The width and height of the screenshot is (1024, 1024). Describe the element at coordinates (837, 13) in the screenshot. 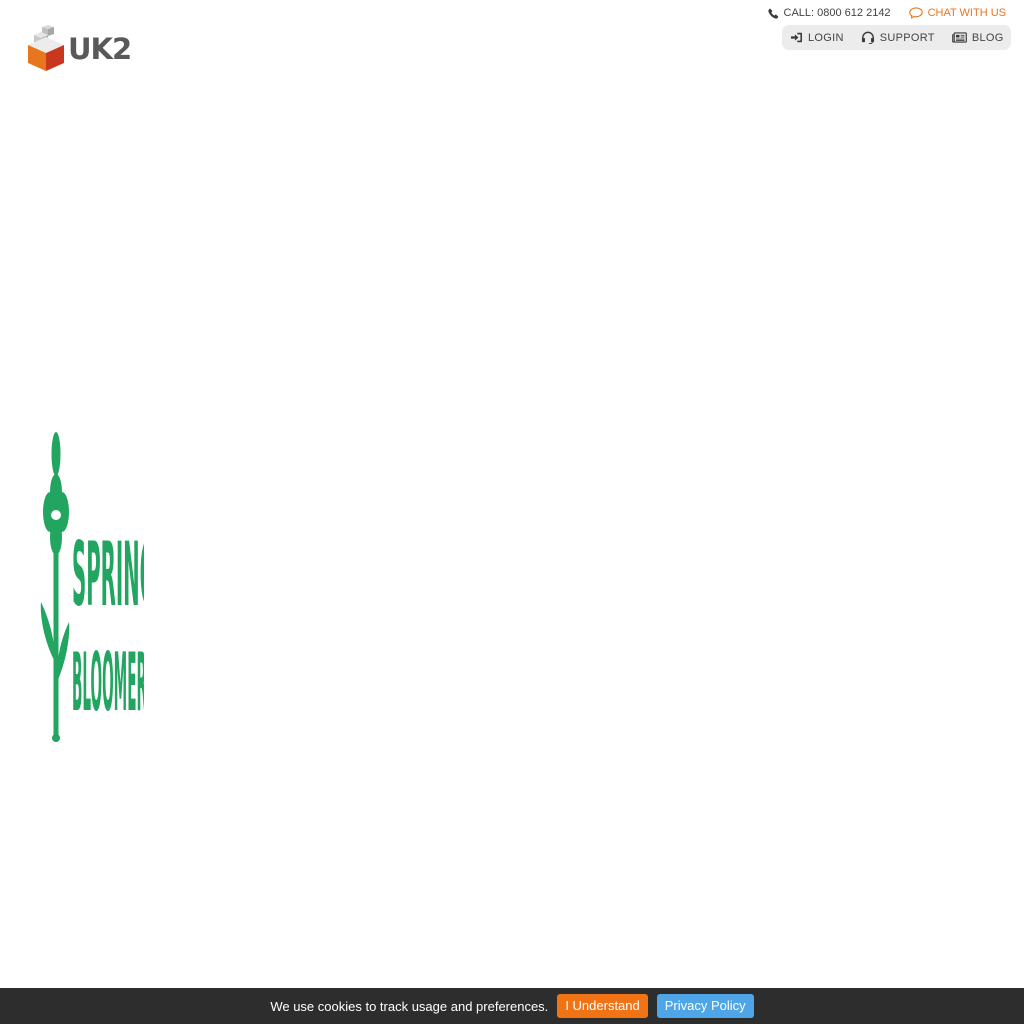

I see `call-label: CALL: 0800 612 2142` at that location.